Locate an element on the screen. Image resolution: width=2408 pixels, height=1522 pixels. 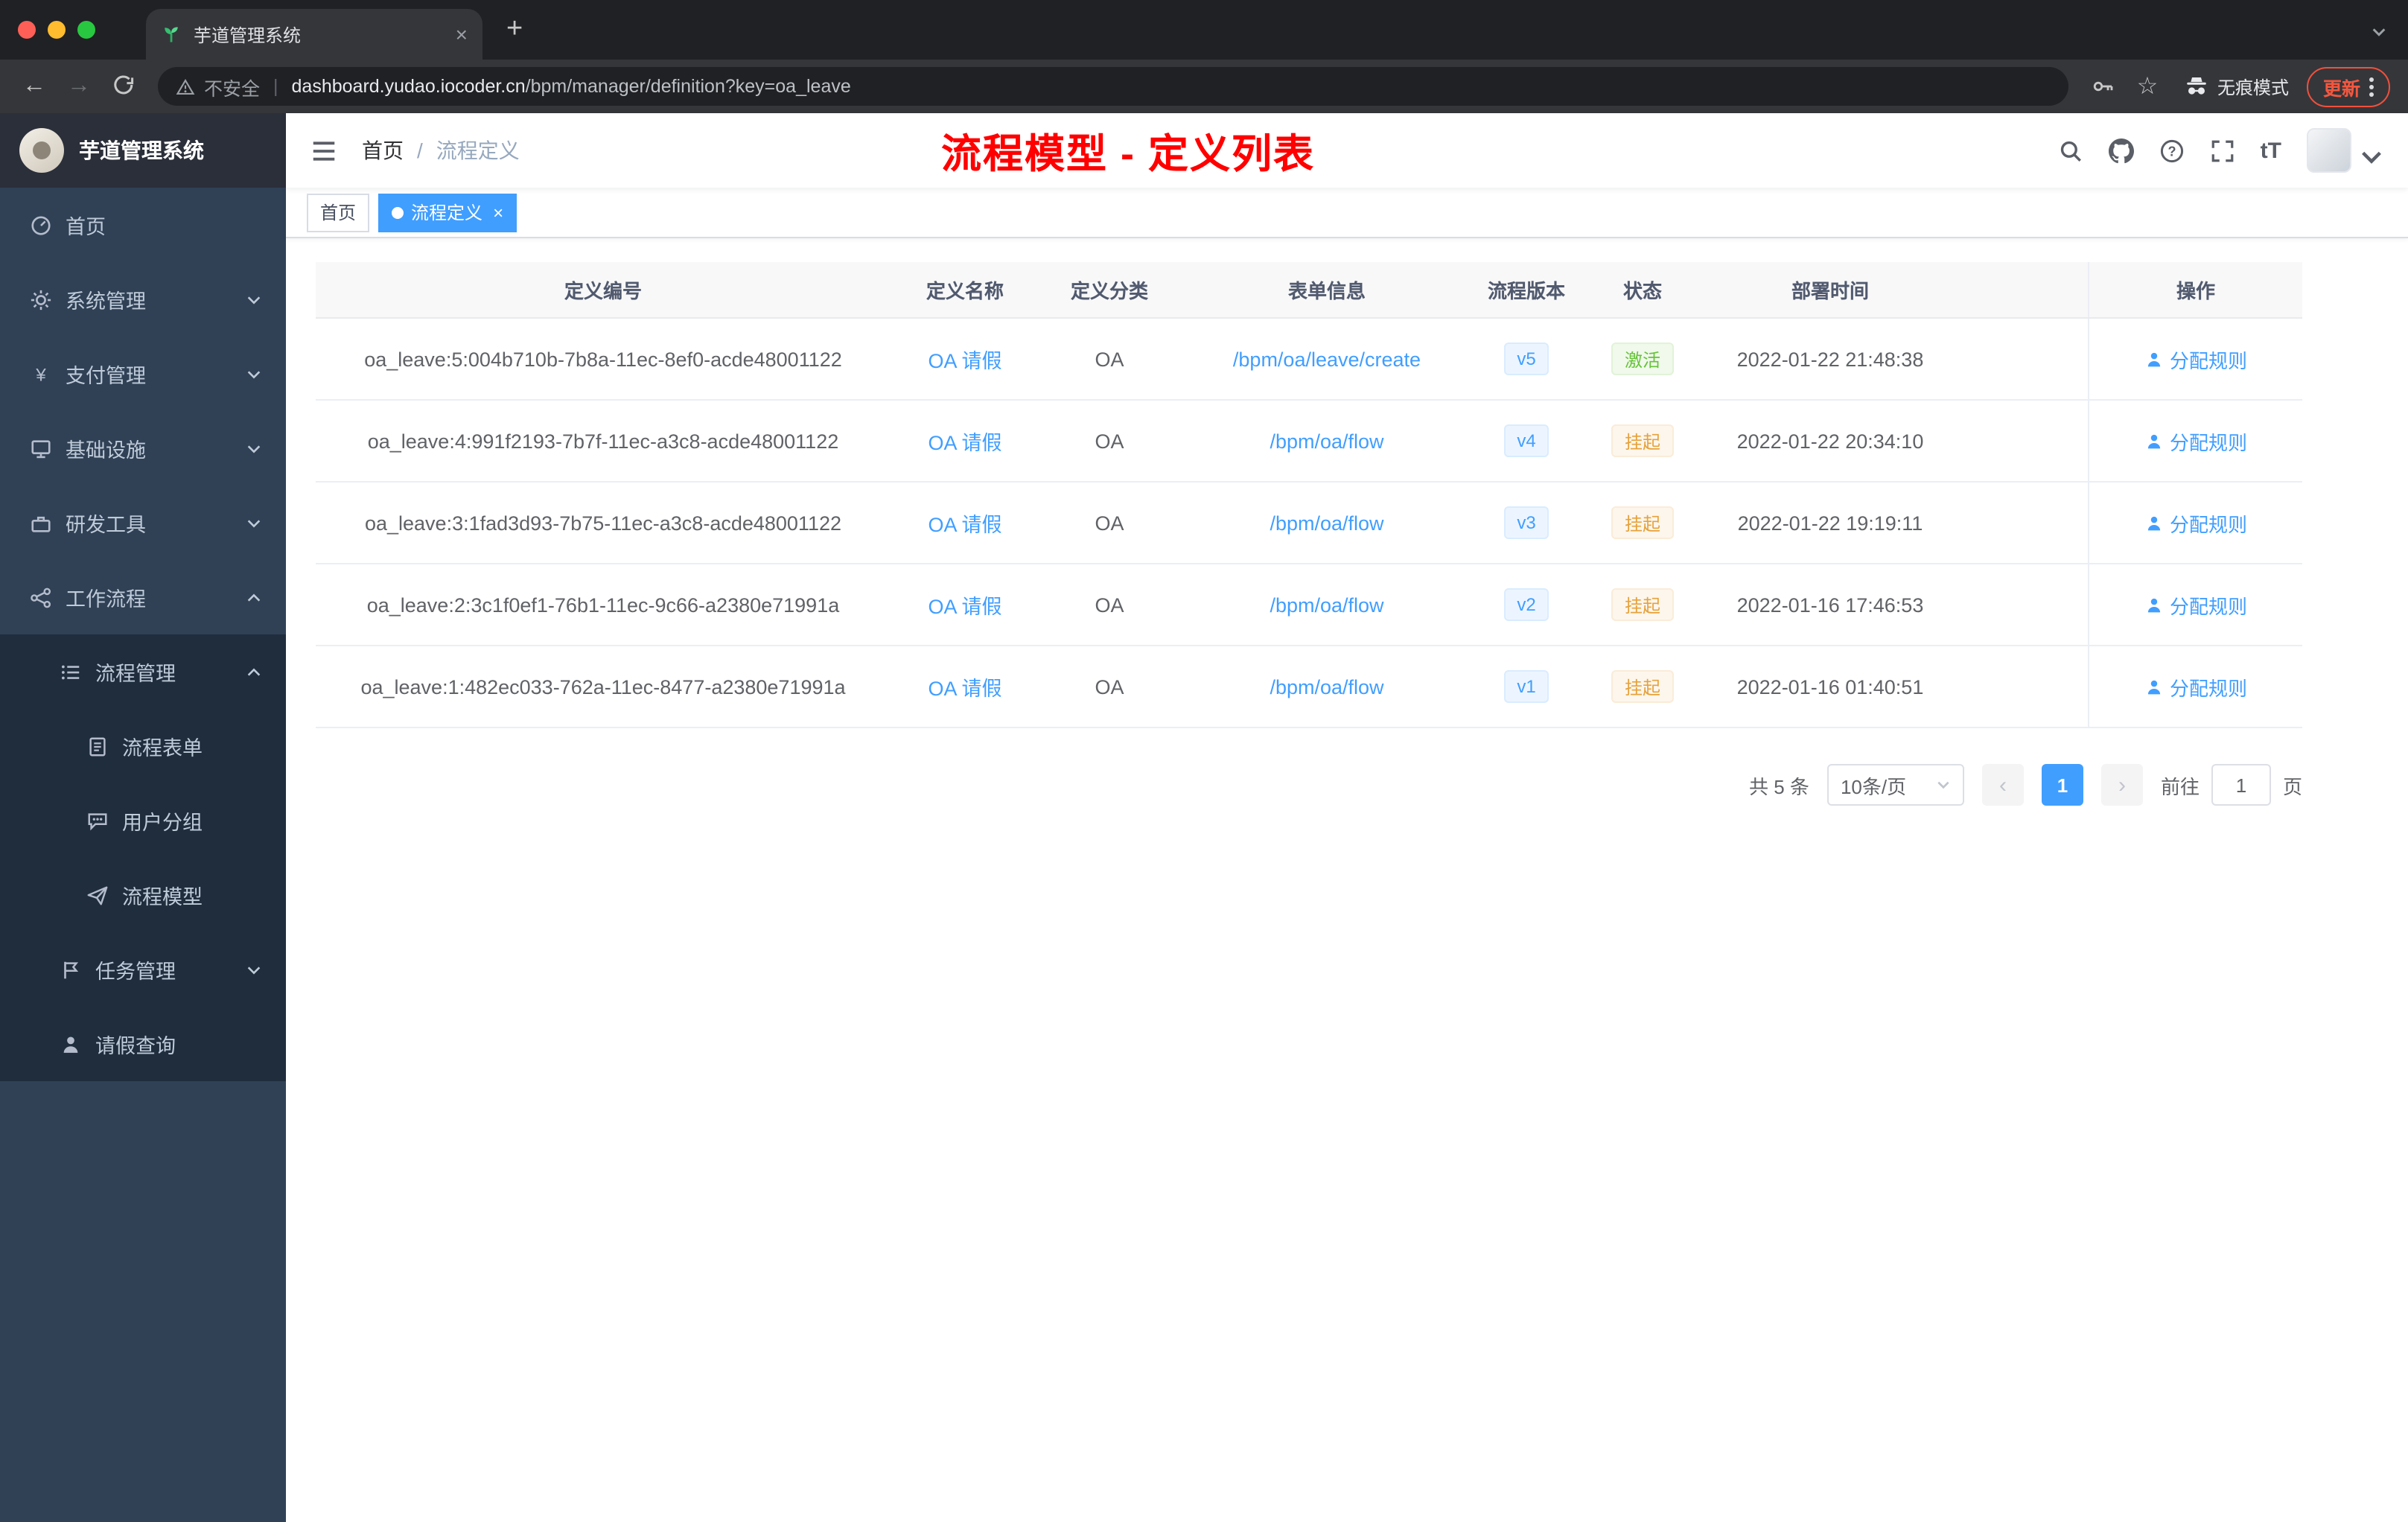
tag-process-definition: 流程定义 × is located at coordinates (447, 212).